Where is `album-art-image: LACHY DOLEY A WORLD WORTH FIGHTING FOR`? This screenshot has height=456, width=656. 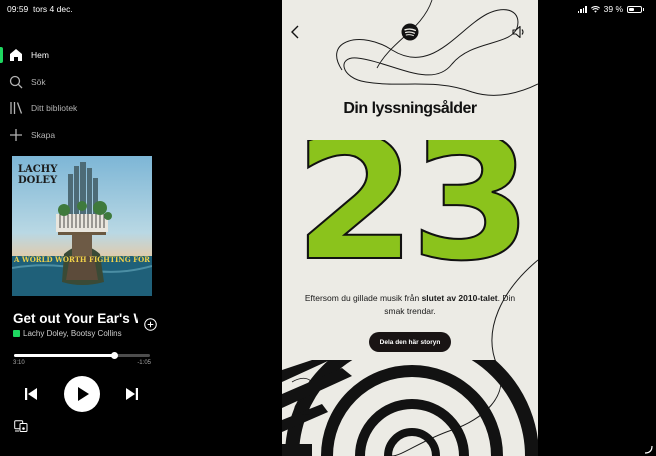 album-art-image: LACHY DOLEY A WORLD WORTH FIGHTING FOR is located at coordinates (82, 226).